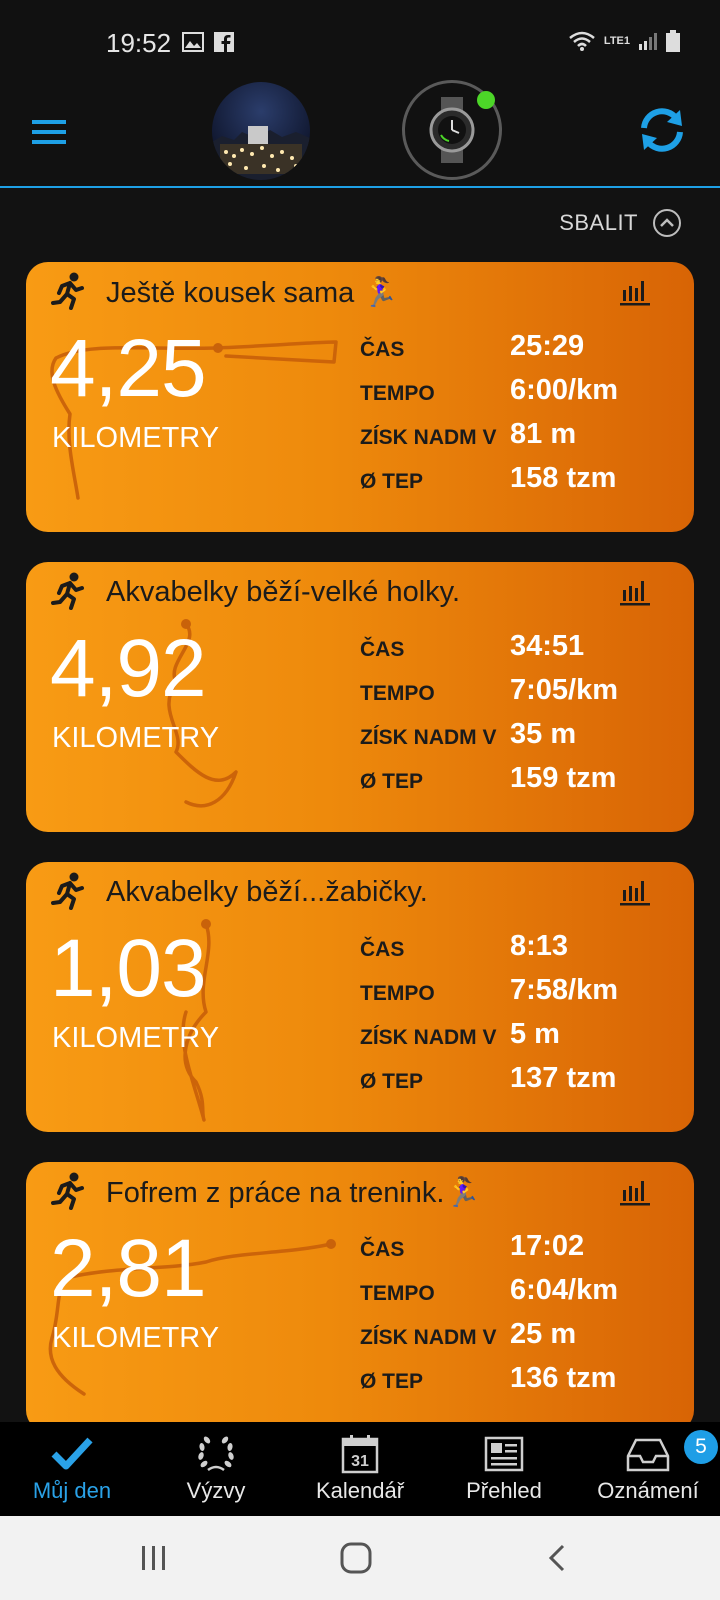 The width and height of the screenshot is (720, 1600). What do you see at coordinates (356, 1558) in the screenshot?
I see `home-icon` at bounding box center [356, 1558].